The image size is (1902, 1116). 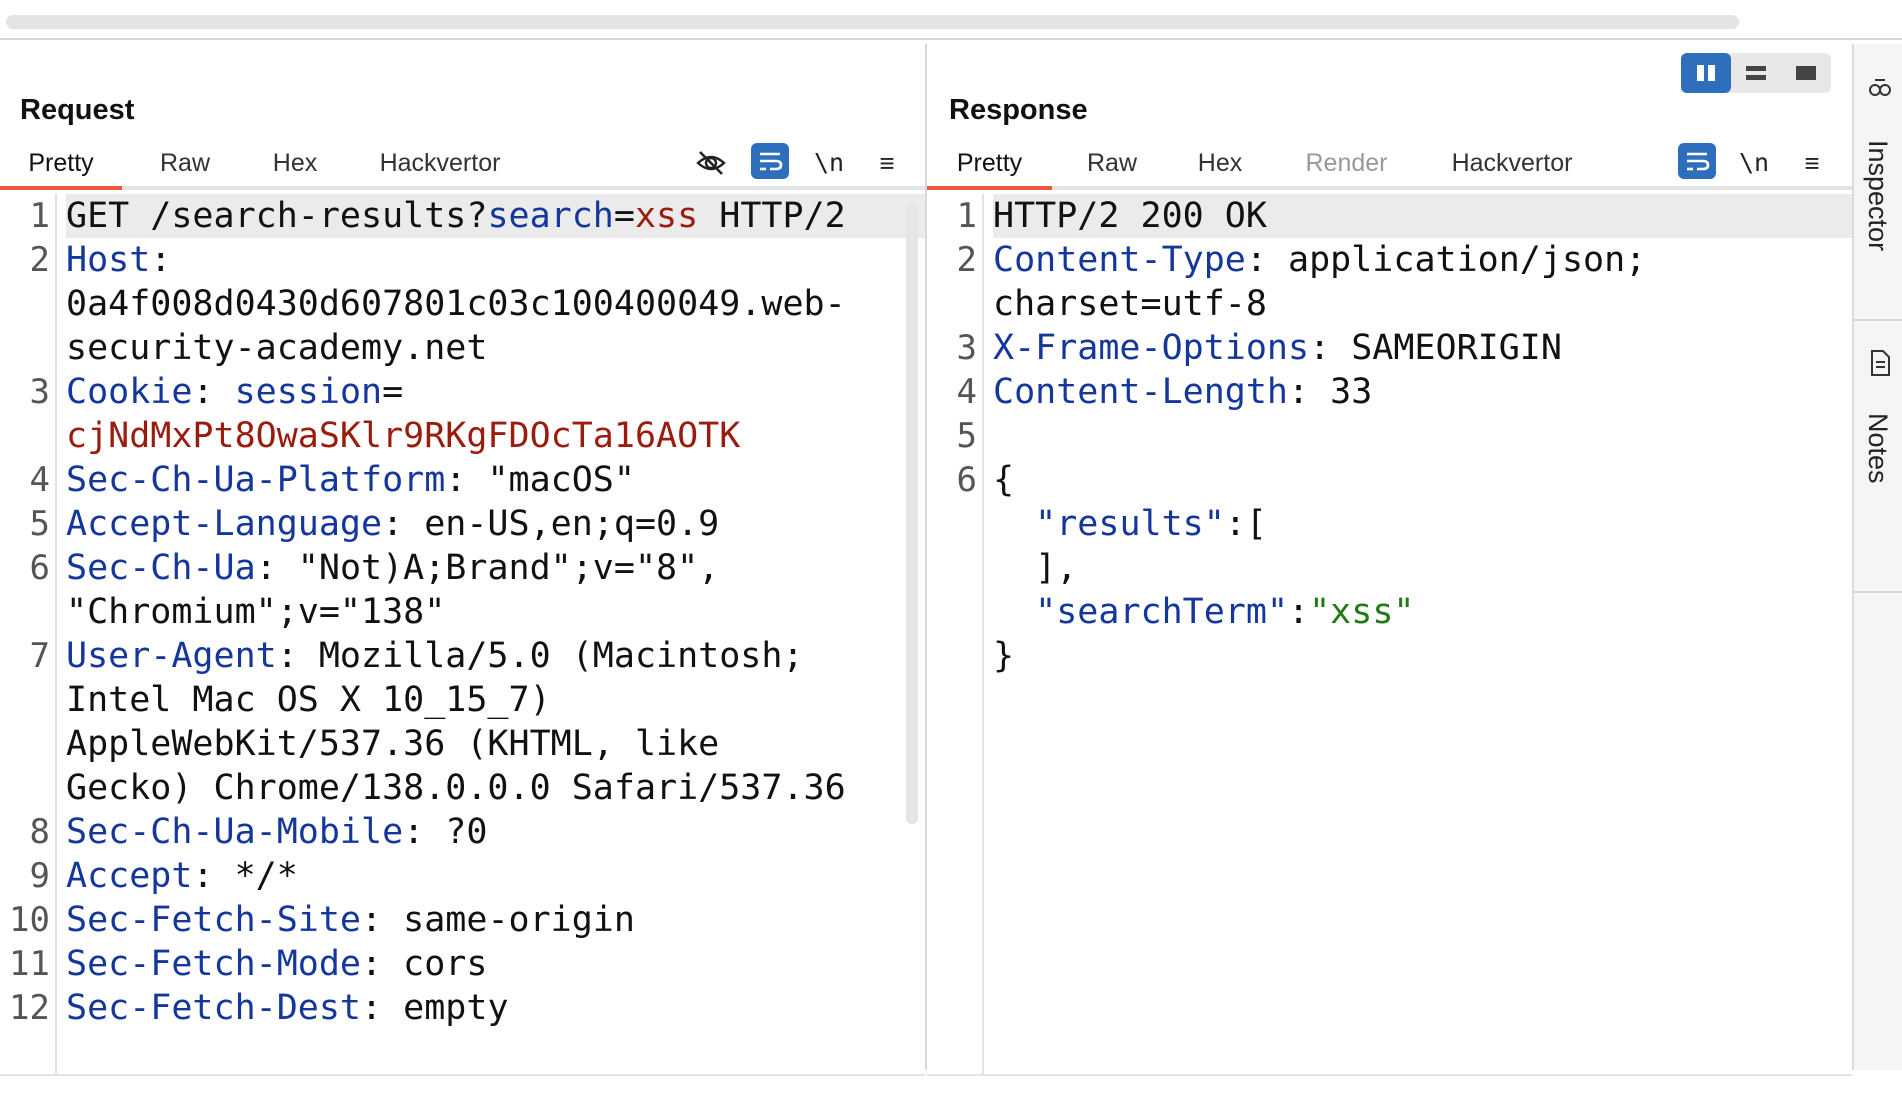 What do you see at coordinates (498, 920) in the screenshot?
I see `code-text: : same-origin` at bounding box center [498, 920].